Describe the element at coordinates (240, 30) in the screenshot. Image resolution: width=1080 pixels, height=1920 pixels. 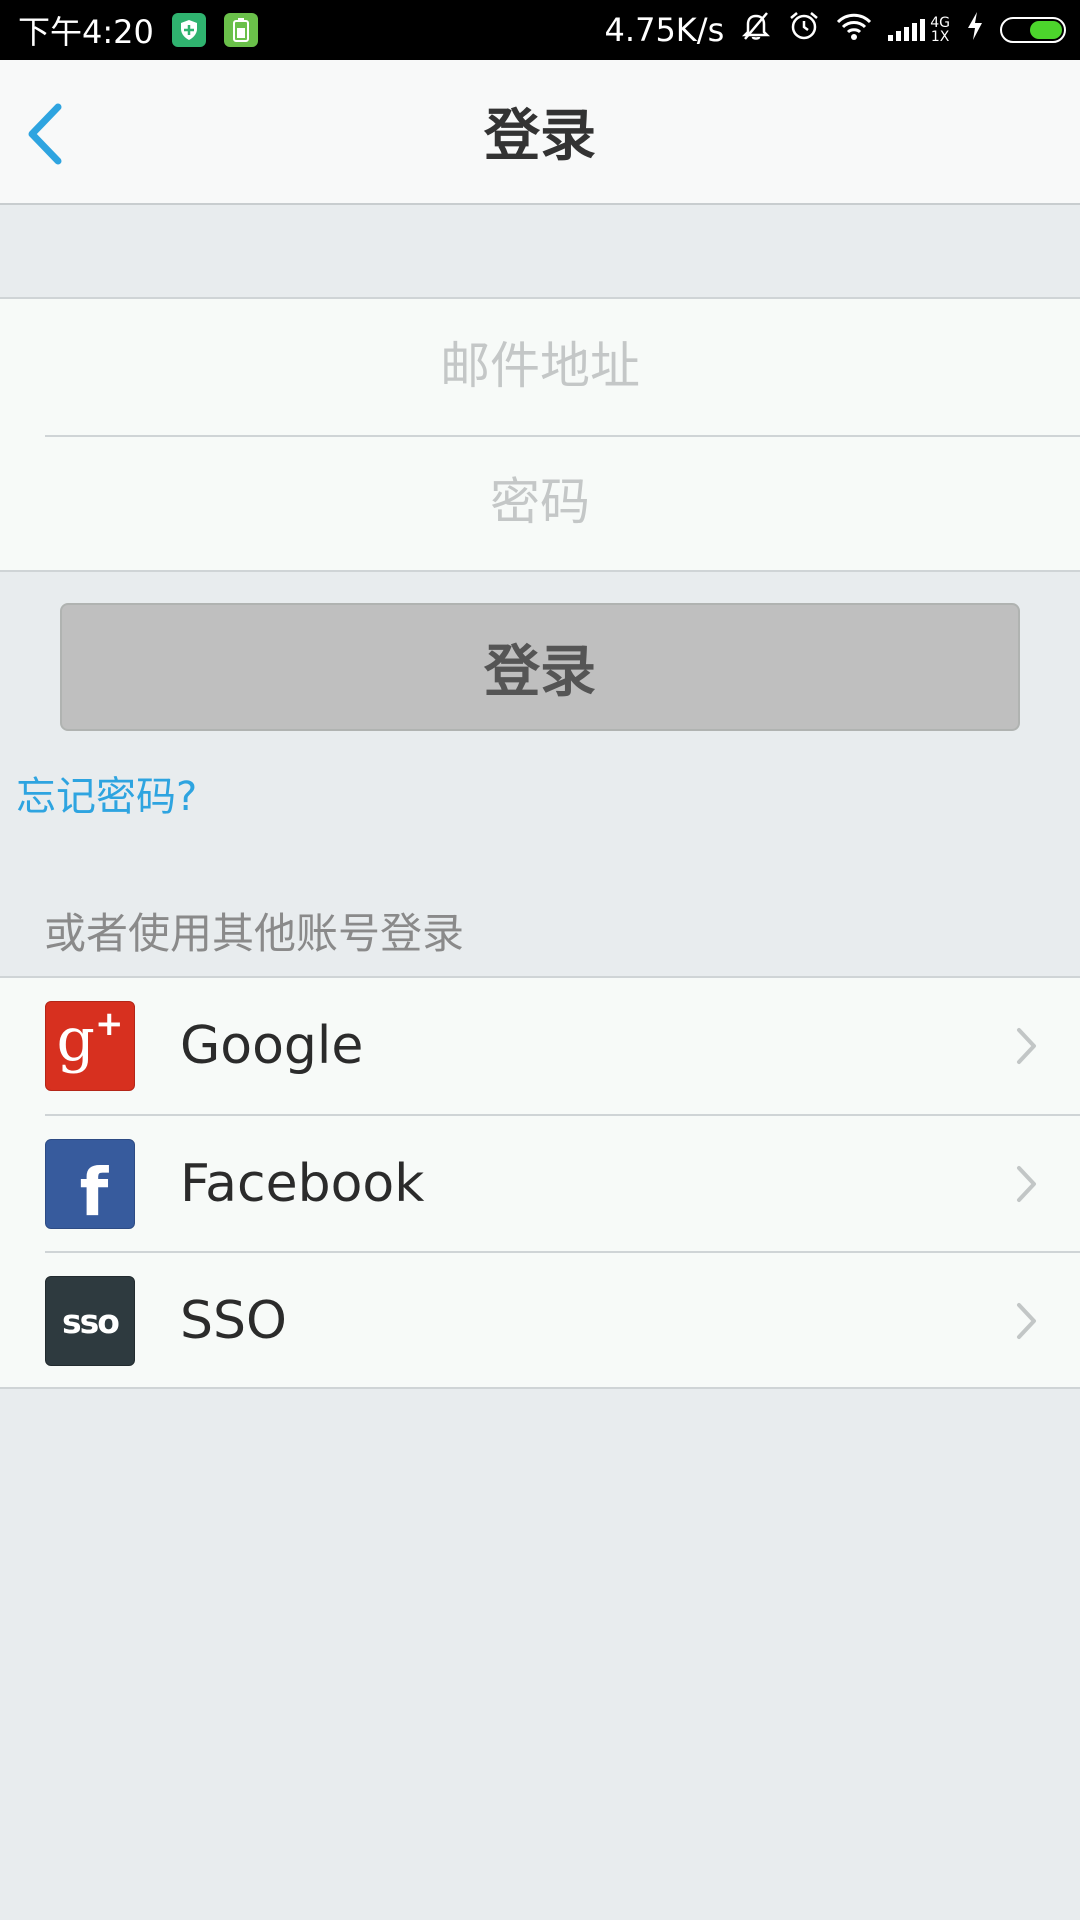
I see `battery-saver-icon` at that location.